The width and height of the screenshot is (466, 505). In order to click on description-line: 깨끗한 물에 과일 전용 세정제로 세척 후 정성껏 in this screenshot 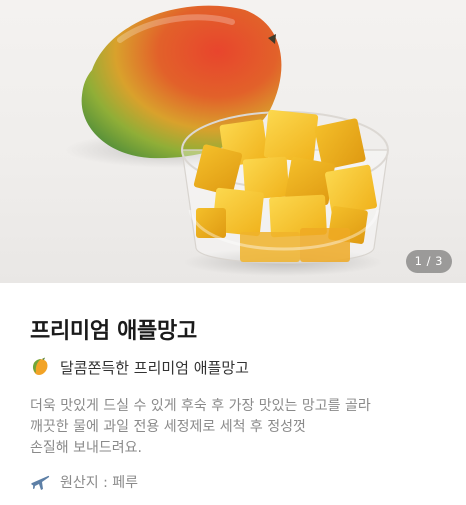, I will do `click(168, 427)`.